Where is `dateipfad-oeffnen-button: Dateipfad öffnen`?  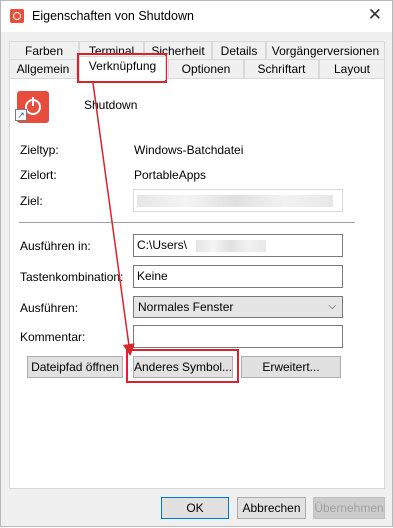 dateipfad-oeffnen-button: Dateipfad öffnen is located at coordinates (75, 367).